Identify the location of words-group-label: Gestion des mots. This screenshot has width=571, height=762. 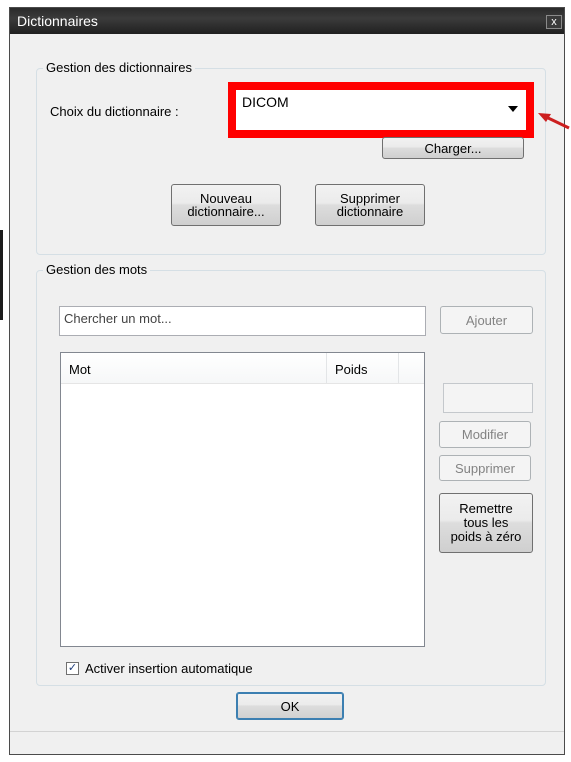
(97, 269).